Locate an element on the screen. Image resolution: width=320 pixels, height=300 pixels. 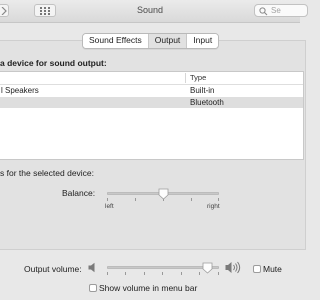
mute-label: Mute is located at coordinates (272, 269).